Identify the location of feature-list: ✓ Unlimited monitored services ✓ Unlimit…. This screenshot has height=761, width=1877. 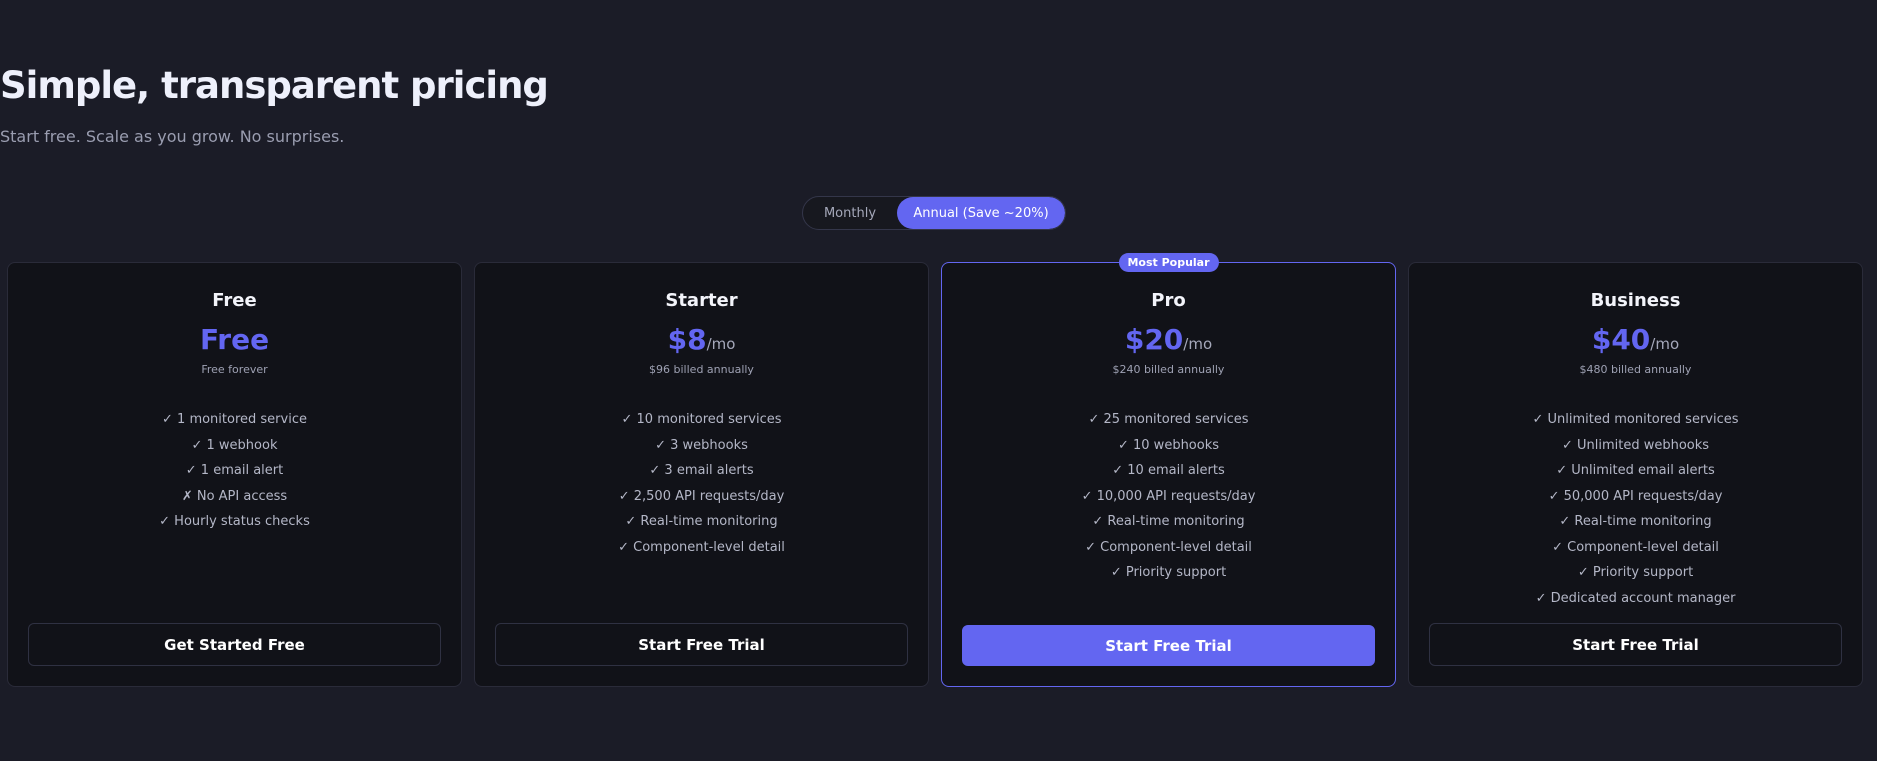
(1635, 509).